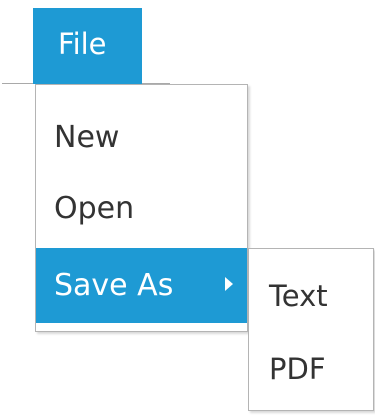 The height and width of the screenshot is (417, 375). Describe the element at coordinates (87, 46) in the screenshot. I see `file-menu-button: File` at that location.